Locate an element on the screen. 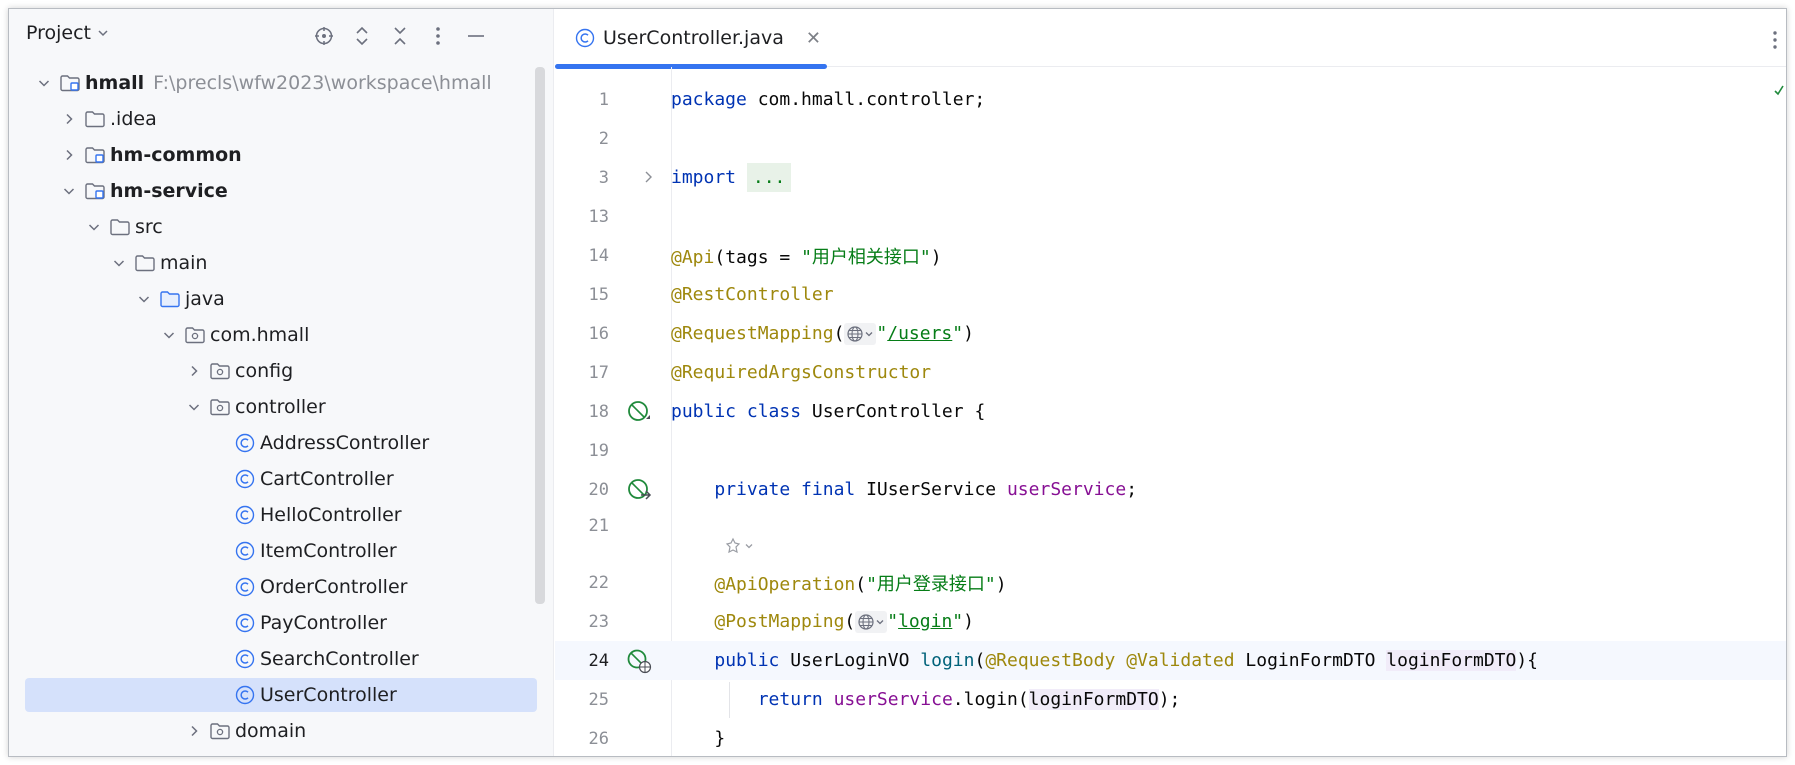  fold-expand-icon is located at coordinates (649, 177).